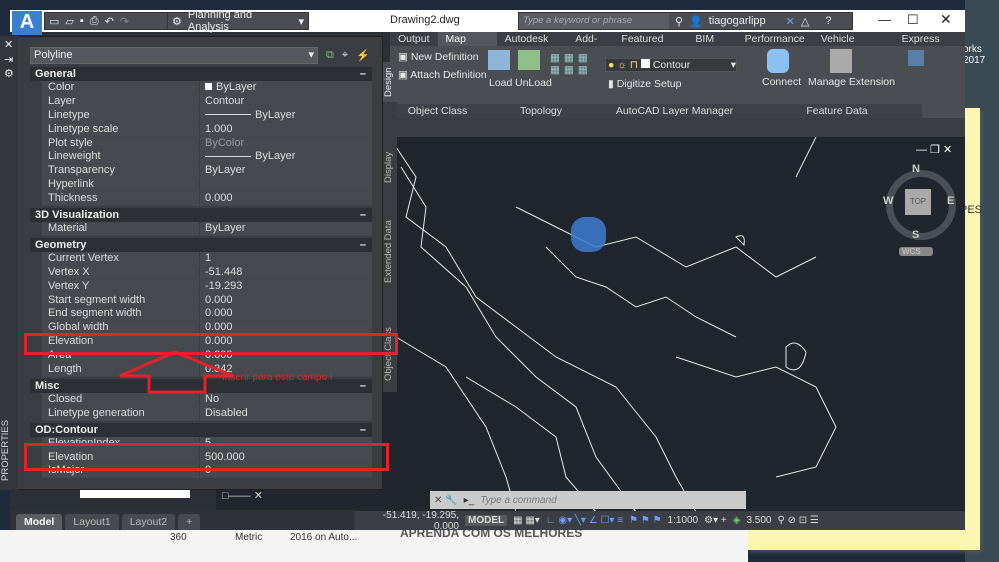 This screenshot has height=562, width=999. I want to click on tab-bim-360: BIM 360, so click(711, 45).